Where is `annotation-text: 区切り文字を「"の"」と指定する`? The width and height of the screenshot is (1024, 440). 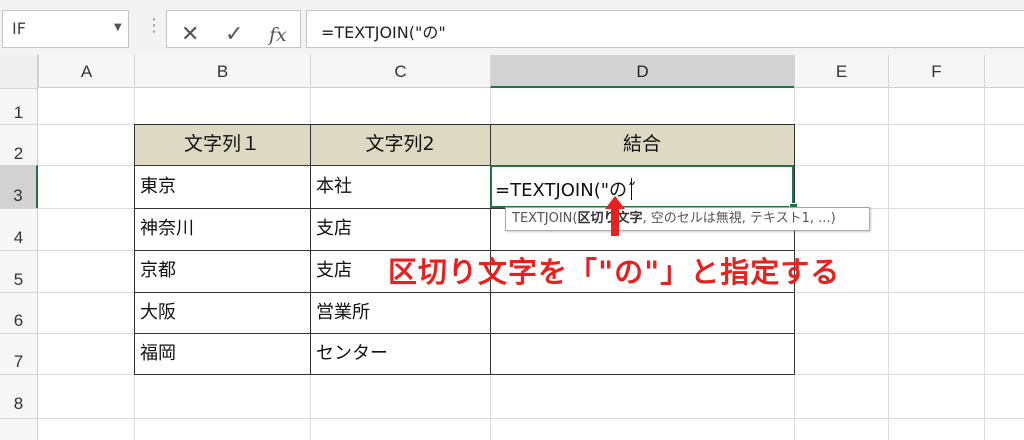
annotation-text: 区切り文字を「"の"」と指定する is located at coordinates (614, 272).